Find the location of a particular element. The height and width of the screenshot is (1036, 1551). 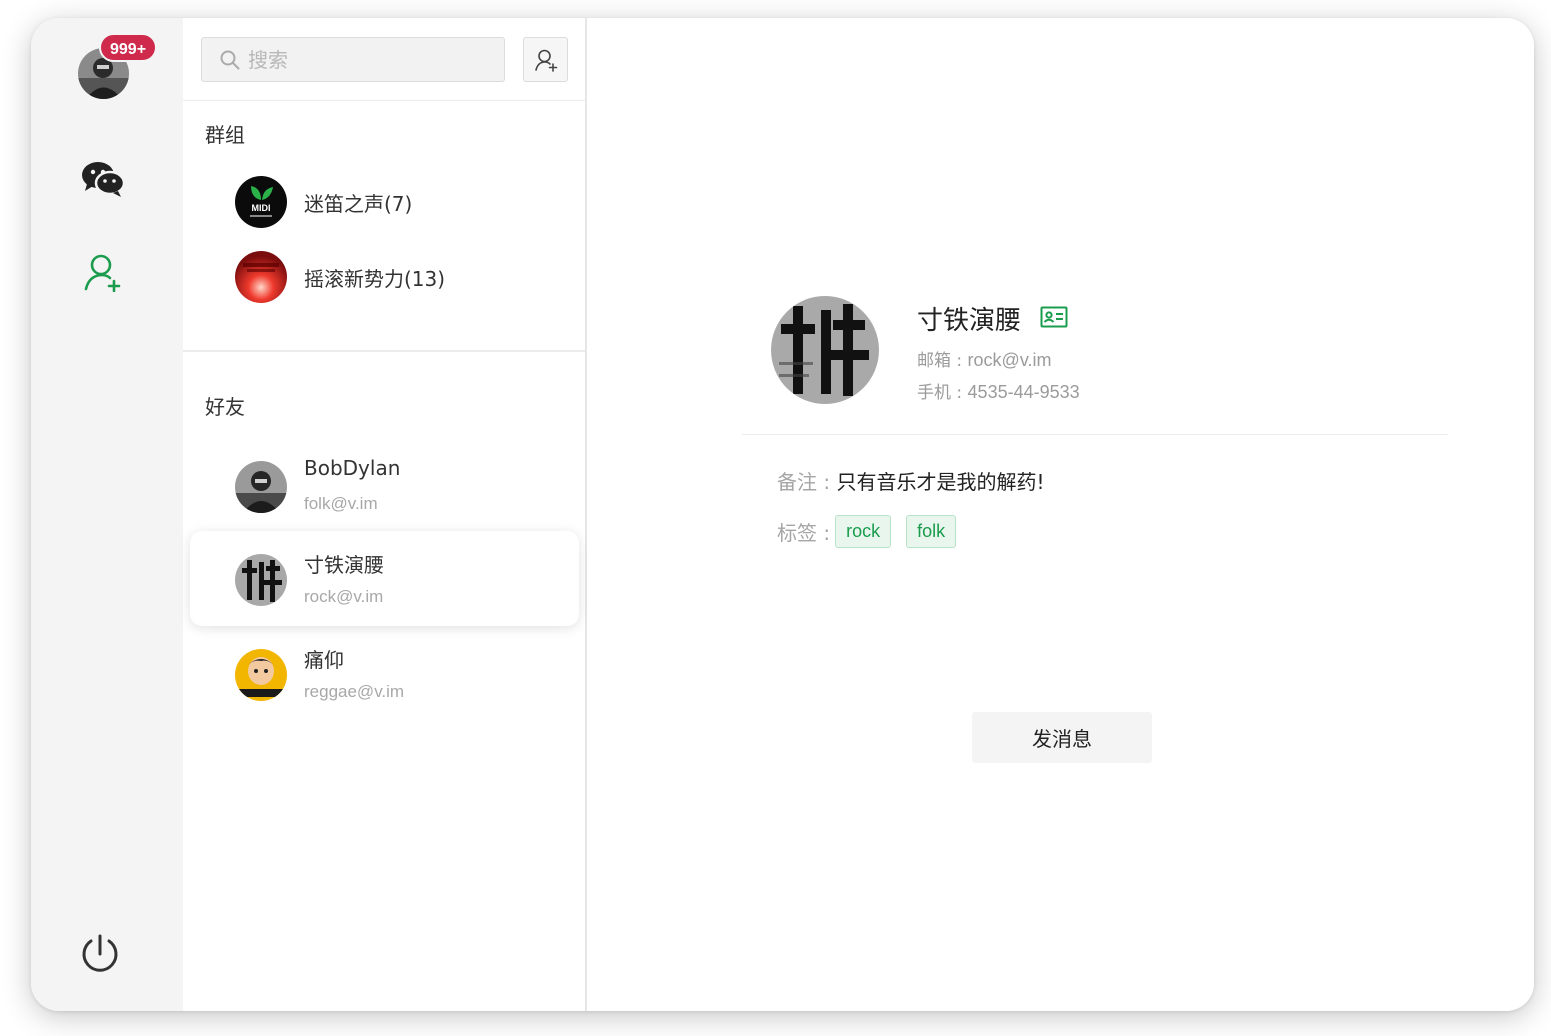

contact-email-row: 邮箱 : rock@v.im is located at coordinates (984, 358).